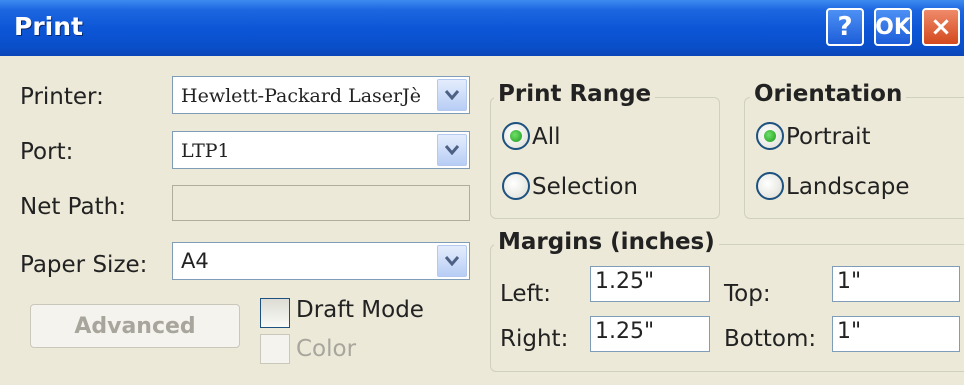 This screenshot has height=385, width=964. What do you see at coordinates (747, 294) in the screenshot?
I see `top-margin-label: Top:` at bounding box center [747, 294].